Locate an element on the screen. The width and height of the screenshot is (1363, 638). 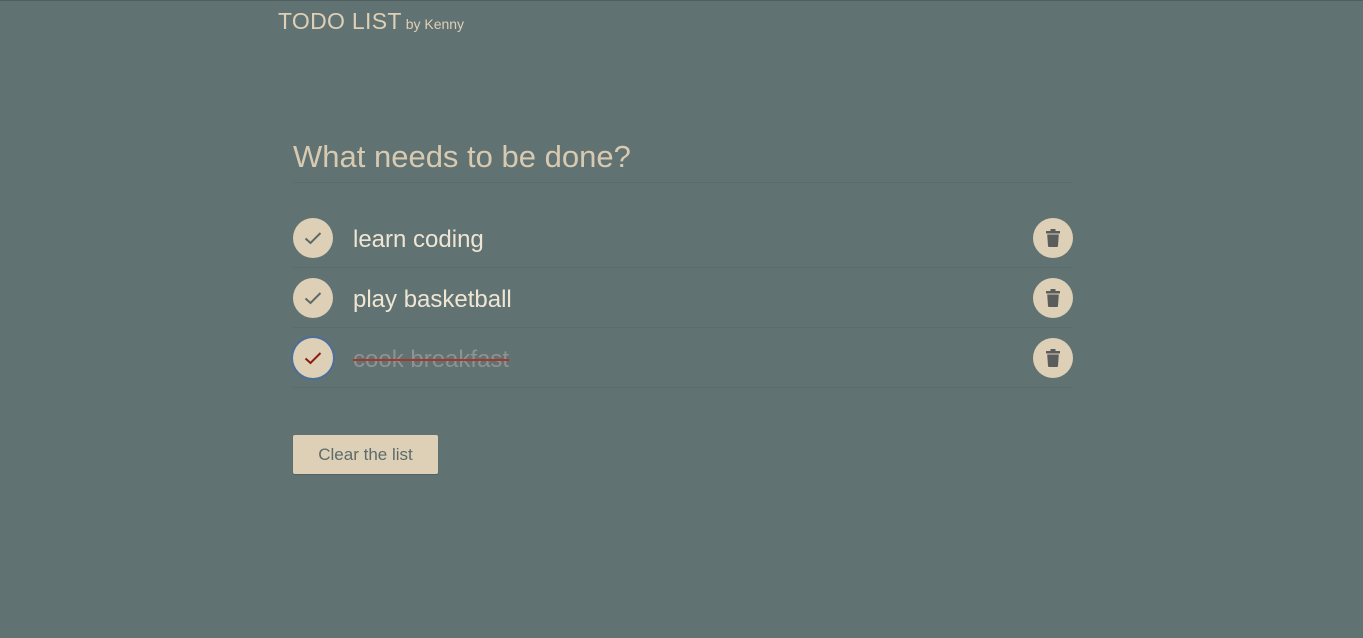
clear-list-button: Clear the list is located at coordinates (365, 454).